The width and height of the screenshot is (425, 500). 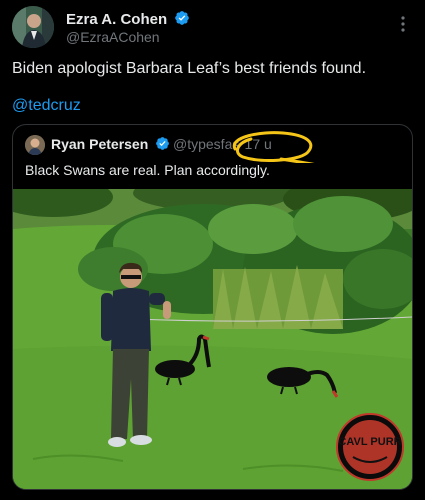 What do you see at coordinates (212, 27) in the screenshot?
I see `post-header: Ezra A. Cohen @EzraACohen` at bounding box center [212, 27].